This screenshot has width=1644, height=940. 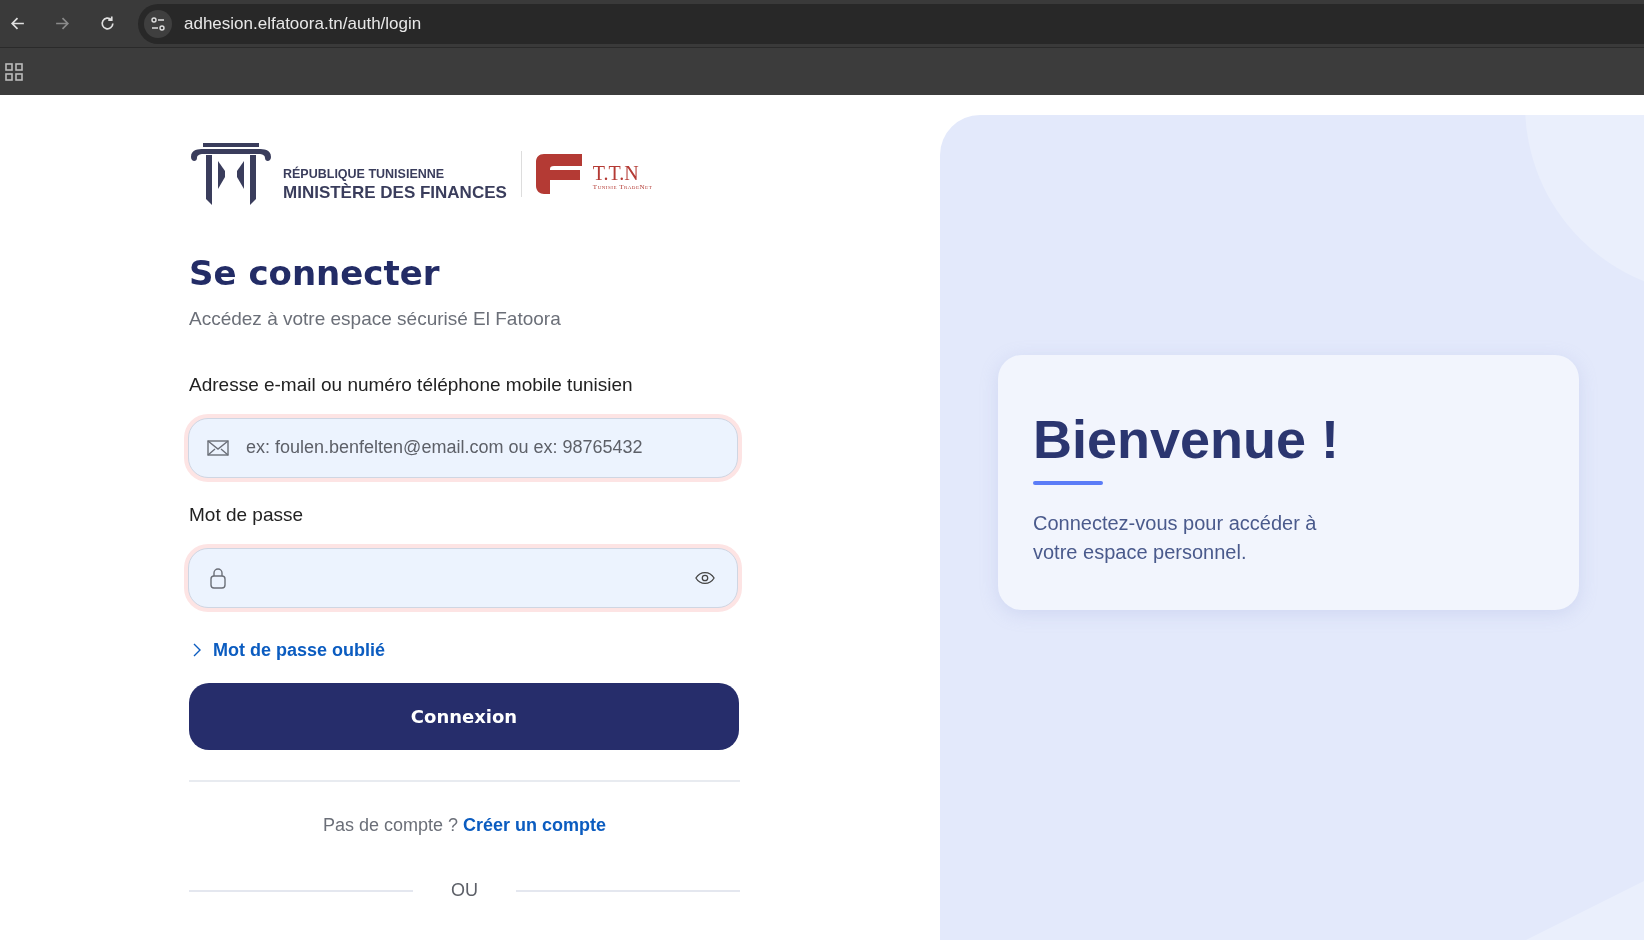 What do you see at coordinates (14, 71) in the screenshot?
I see `apps-icon` at bounding box center [14, 71].